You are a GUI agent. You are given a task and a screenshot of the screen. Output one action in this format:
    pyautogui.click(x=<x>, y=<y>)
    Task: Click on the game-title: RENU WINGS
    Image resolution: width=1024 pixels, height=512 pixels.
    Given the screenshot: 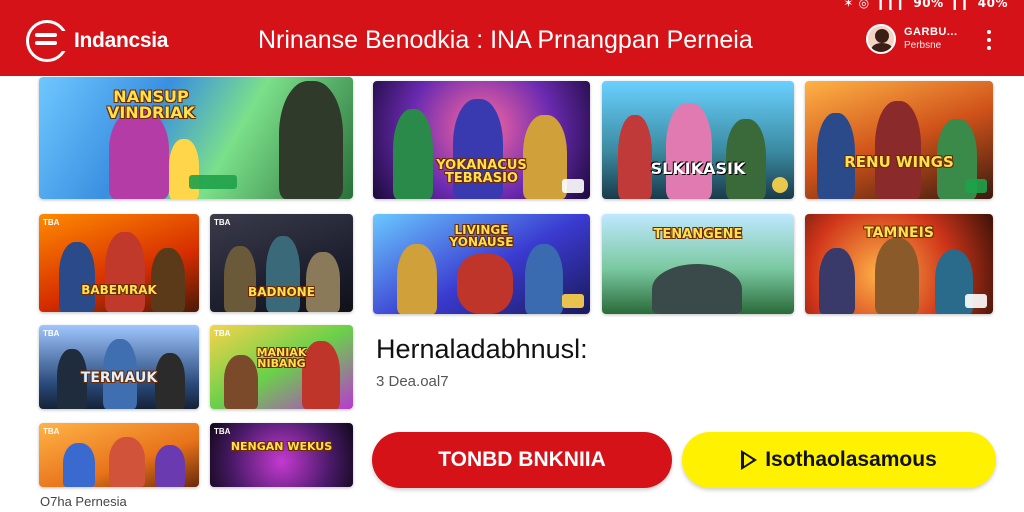 What is the action you would take?
    pyautogui.click(x=899, y=162)
    